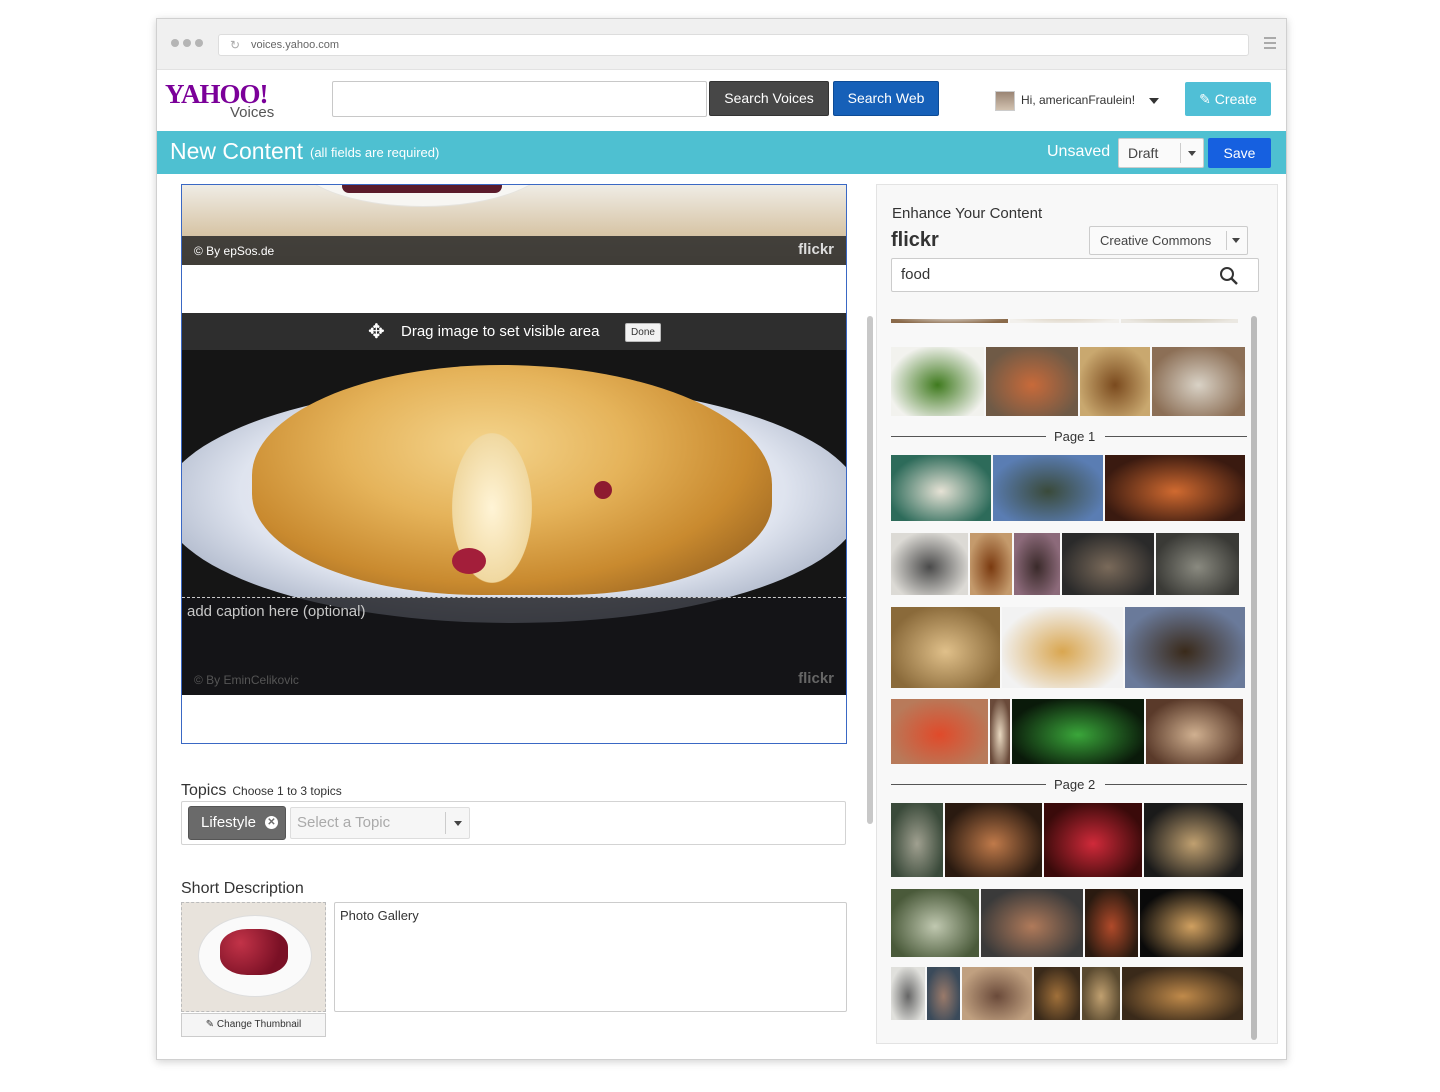 Image resolution: width=1440 pixels, height=1092 pixels. What do you see at coordinates (376, 331) in the screenshot?
I see `move-icon: ✥` at bounding box center [376, 331].